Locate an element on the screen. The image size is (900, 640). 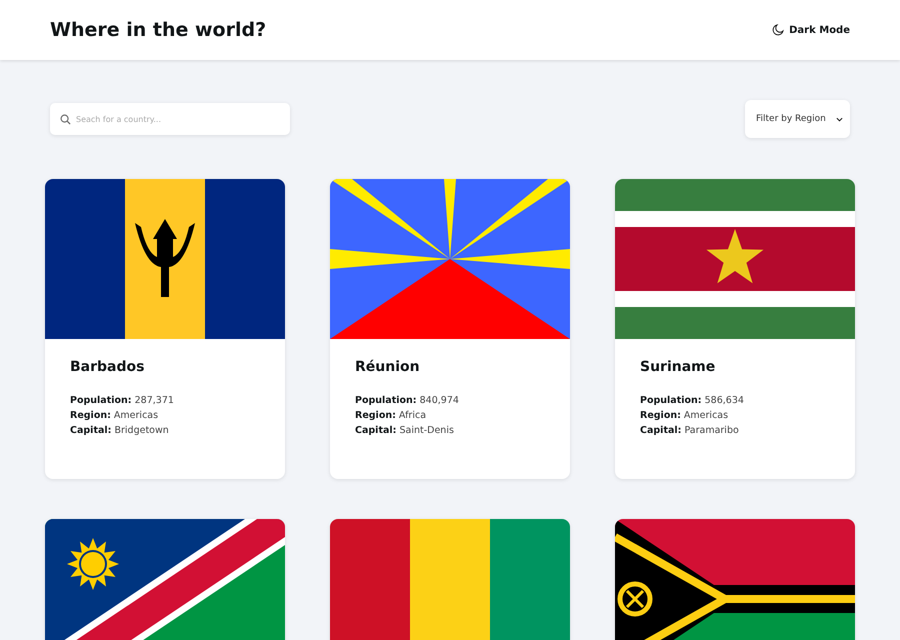
region-filter-dropdown: Filter by Region is located at coordinates (797, 119).